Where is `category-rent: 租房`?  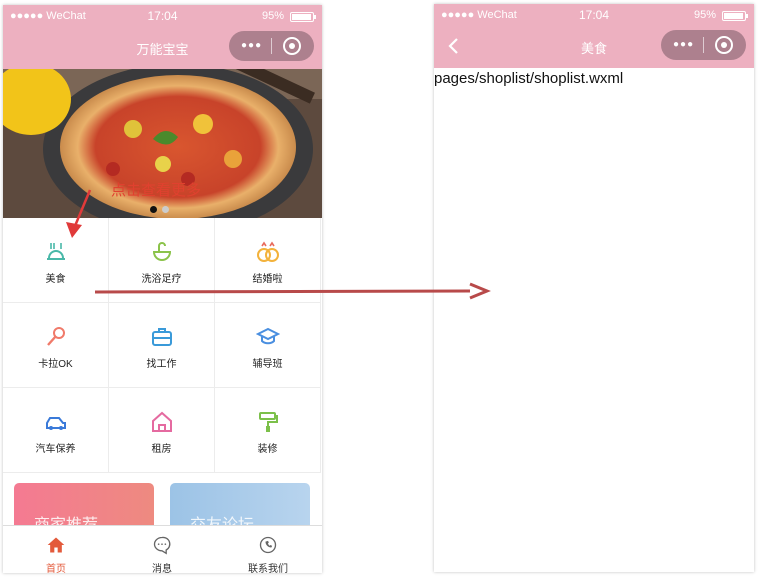 category-rent: 租房 is located at coordinates (162, 430).